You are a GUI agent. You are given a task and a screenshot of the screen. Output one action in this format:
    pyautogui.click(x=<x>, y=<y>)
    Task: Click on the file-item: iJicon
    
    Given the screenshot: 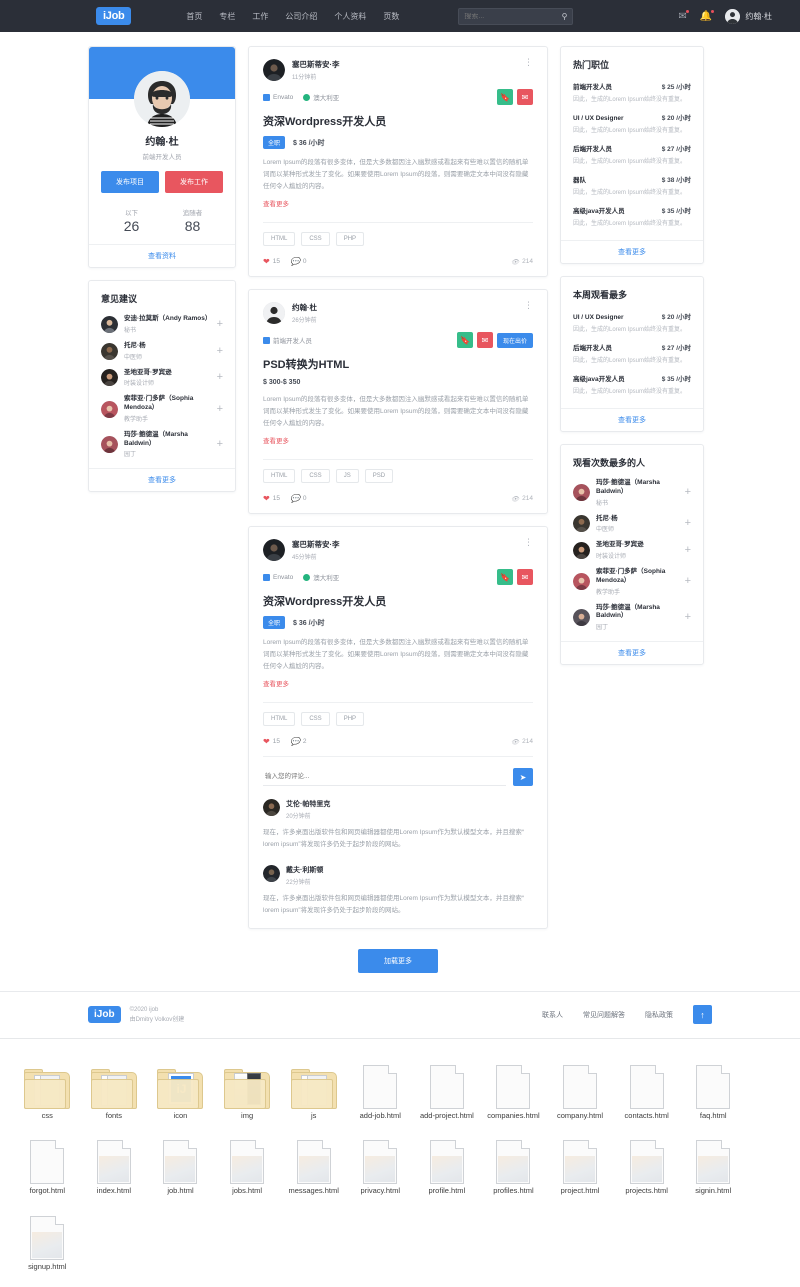 What is the action you would take?
    pyautogui.click(x=180, y=1085)
    